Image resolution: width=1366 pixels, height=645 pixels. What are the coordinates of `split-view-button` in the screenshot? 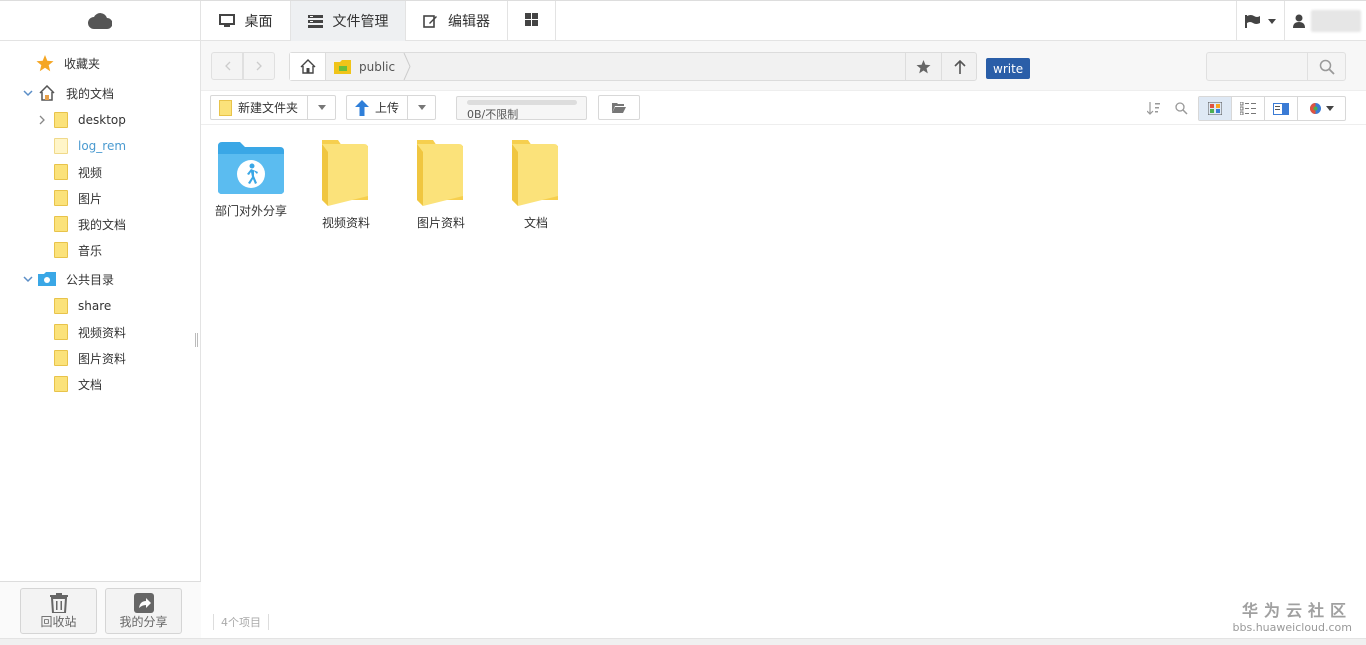 It's located at (1281, 108).